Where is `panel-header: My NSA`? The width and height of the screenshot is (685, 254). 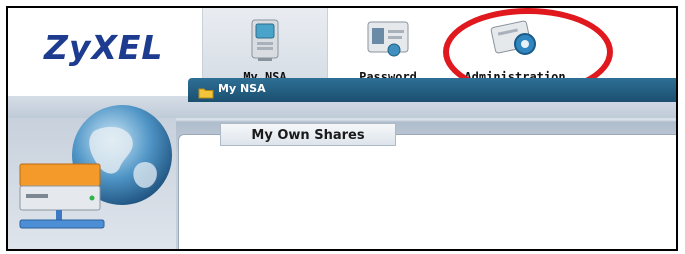 panel-header: My NSA is located at coordinates (432, 90).